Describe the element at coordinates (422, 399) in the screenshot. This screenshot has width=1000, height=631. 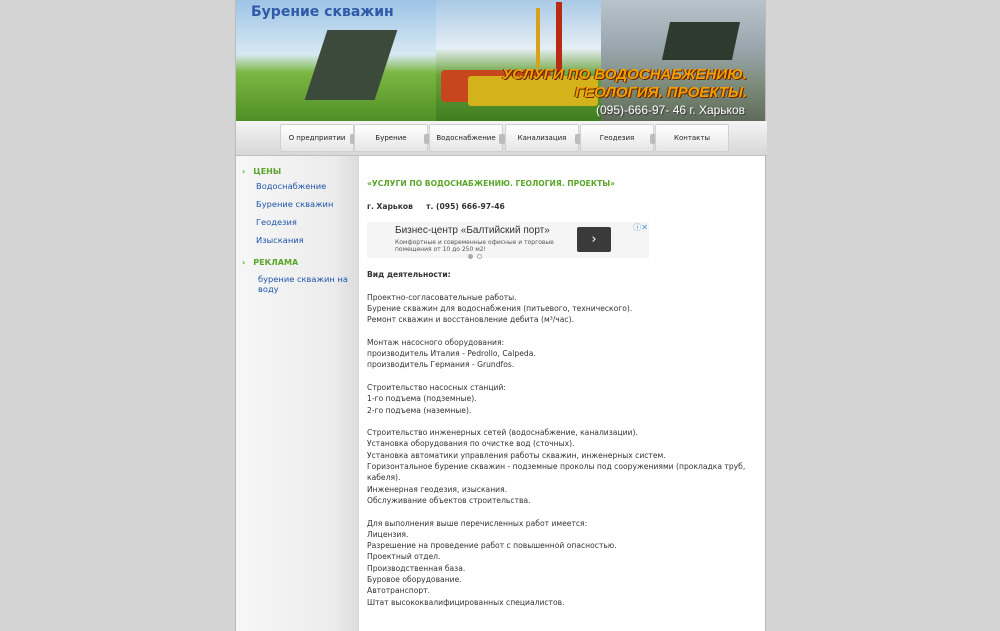
I see `text-line: 1-го подъема (подземные).` at that location.